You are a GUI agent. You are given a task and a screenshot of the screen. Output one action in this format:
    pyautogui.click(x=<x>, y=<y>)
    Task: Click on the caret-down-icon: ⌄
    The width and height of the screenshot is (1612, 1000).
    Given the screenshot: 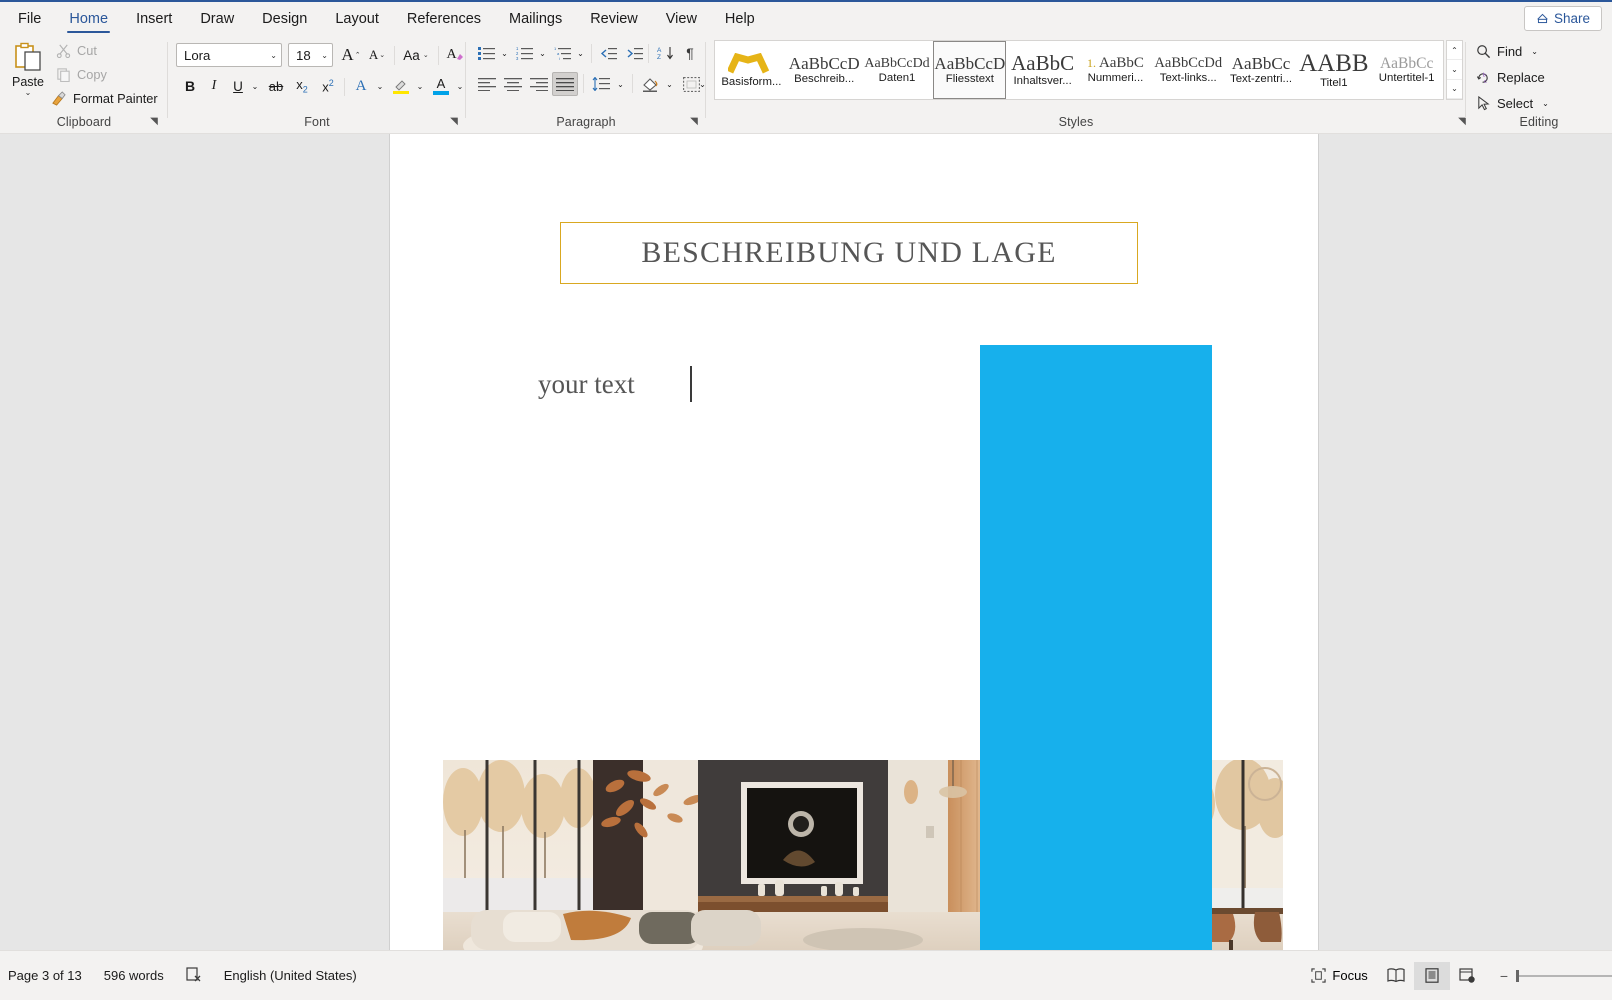 What is the action you would take?
    pyautogui.click(x=382, y=55)
    